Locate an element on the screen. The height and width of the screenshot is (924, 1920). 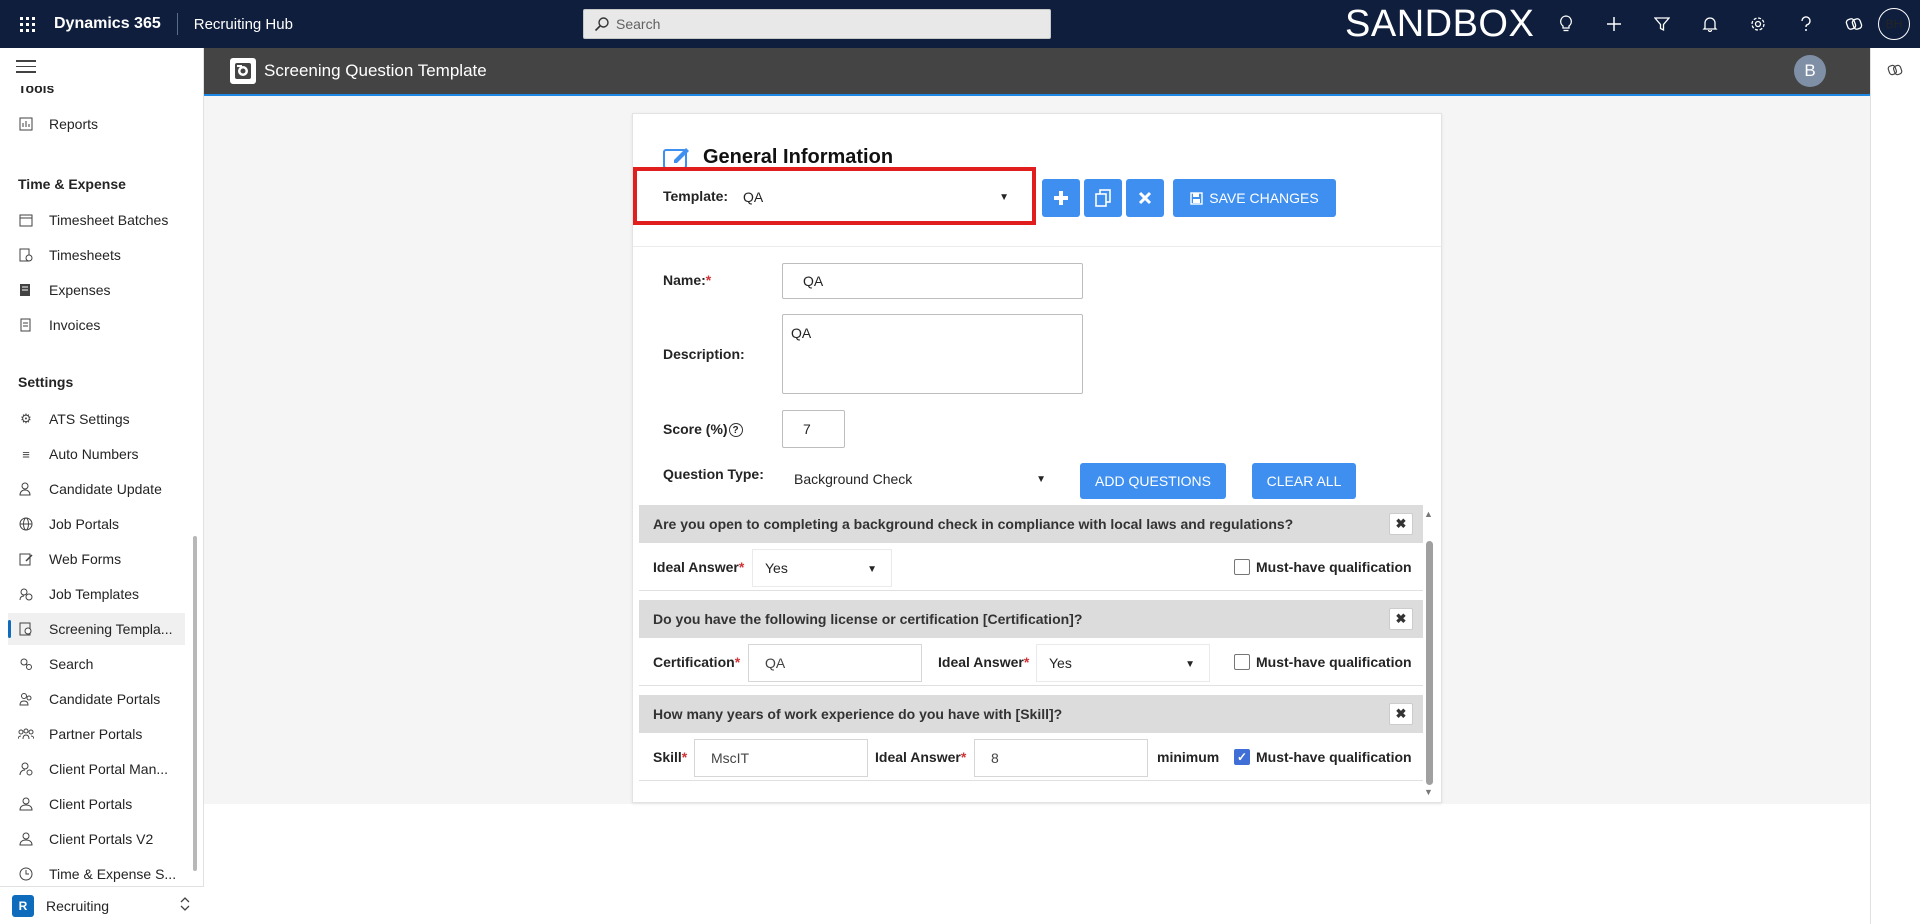
sidebar-item-auto-numbers: ≡ Auto Numbers is located at coordinates (96, 454).